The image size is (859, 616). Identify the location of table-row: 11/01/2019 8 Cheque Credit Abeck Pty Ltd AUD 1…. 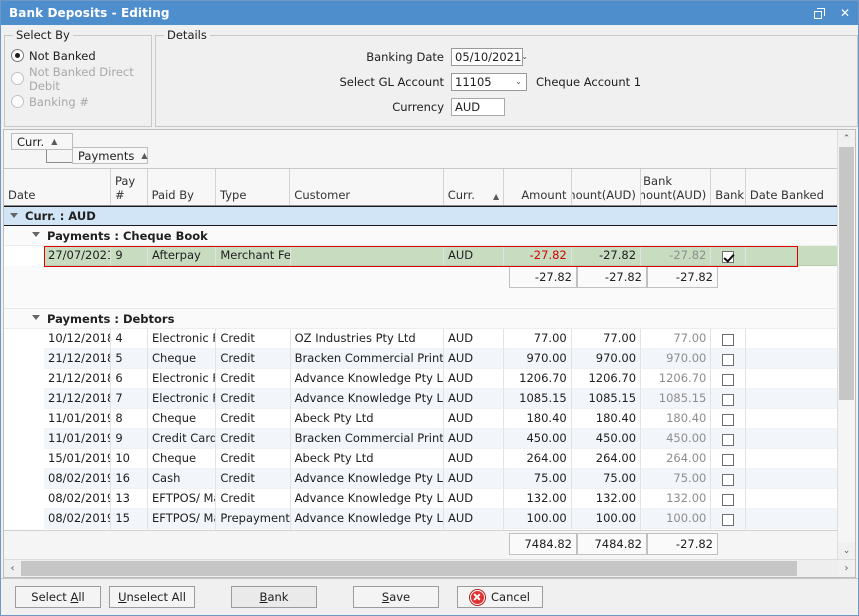
(420, 419).